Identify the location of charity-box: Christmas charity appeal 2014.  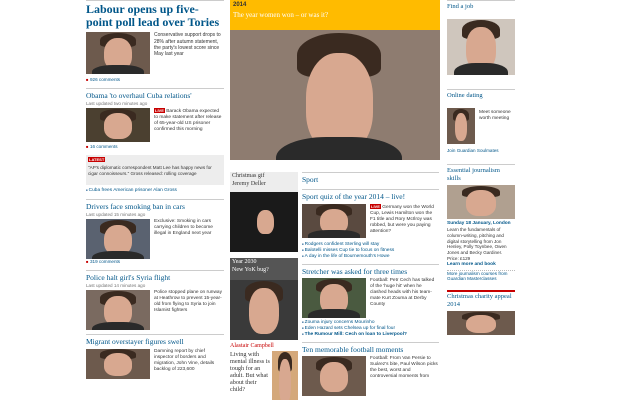
(481, 313).